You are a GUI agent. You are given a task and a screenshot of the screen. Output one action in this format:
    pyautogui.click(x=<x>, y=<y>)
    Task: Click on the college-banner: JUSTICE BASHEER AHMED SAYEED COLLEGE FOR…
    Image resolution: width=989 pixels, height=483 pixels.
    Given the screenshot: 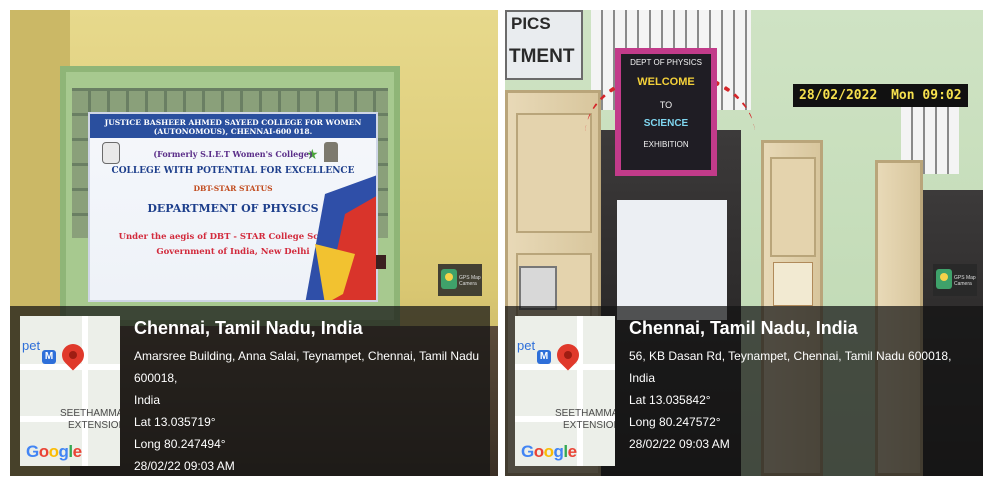 What is the action you would take?
    pyautogui.click(x=233, y=207)
    